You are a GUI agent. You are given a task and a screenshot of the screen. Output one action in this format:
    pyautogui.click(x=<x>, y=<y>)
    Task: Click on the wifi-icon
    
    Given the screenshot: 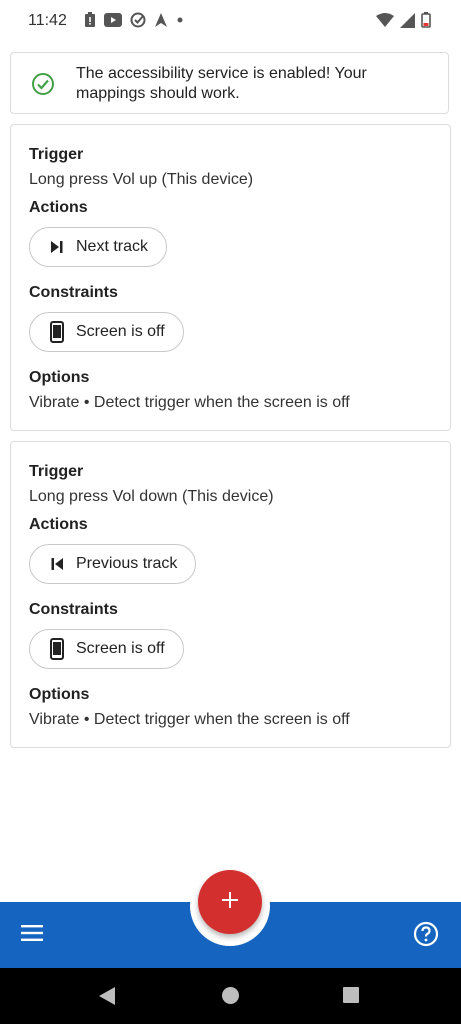 What is the action you would take?
    pyautogui.click(x=385, y=20)
    